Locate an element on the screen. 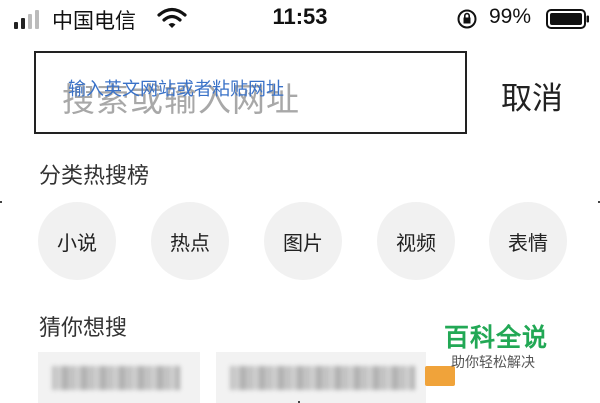 The width and height of the screenshot is (600, 403). search-input: 搜索或输入网址 输入英文网站或者粘贴网址 is located at coordinates (250, 92).